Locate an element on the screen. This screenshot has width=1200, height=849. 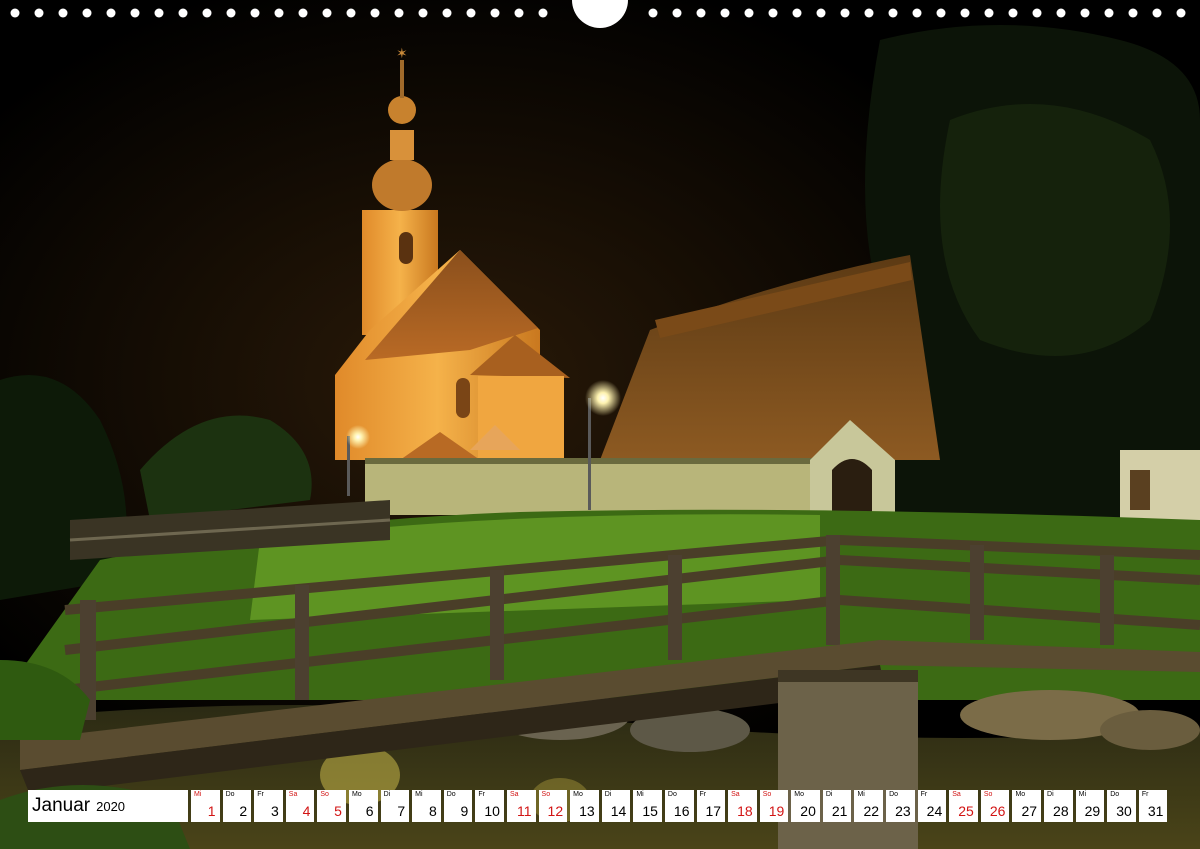
day-cell: Fr 17 is located at coordinates (711, 806).